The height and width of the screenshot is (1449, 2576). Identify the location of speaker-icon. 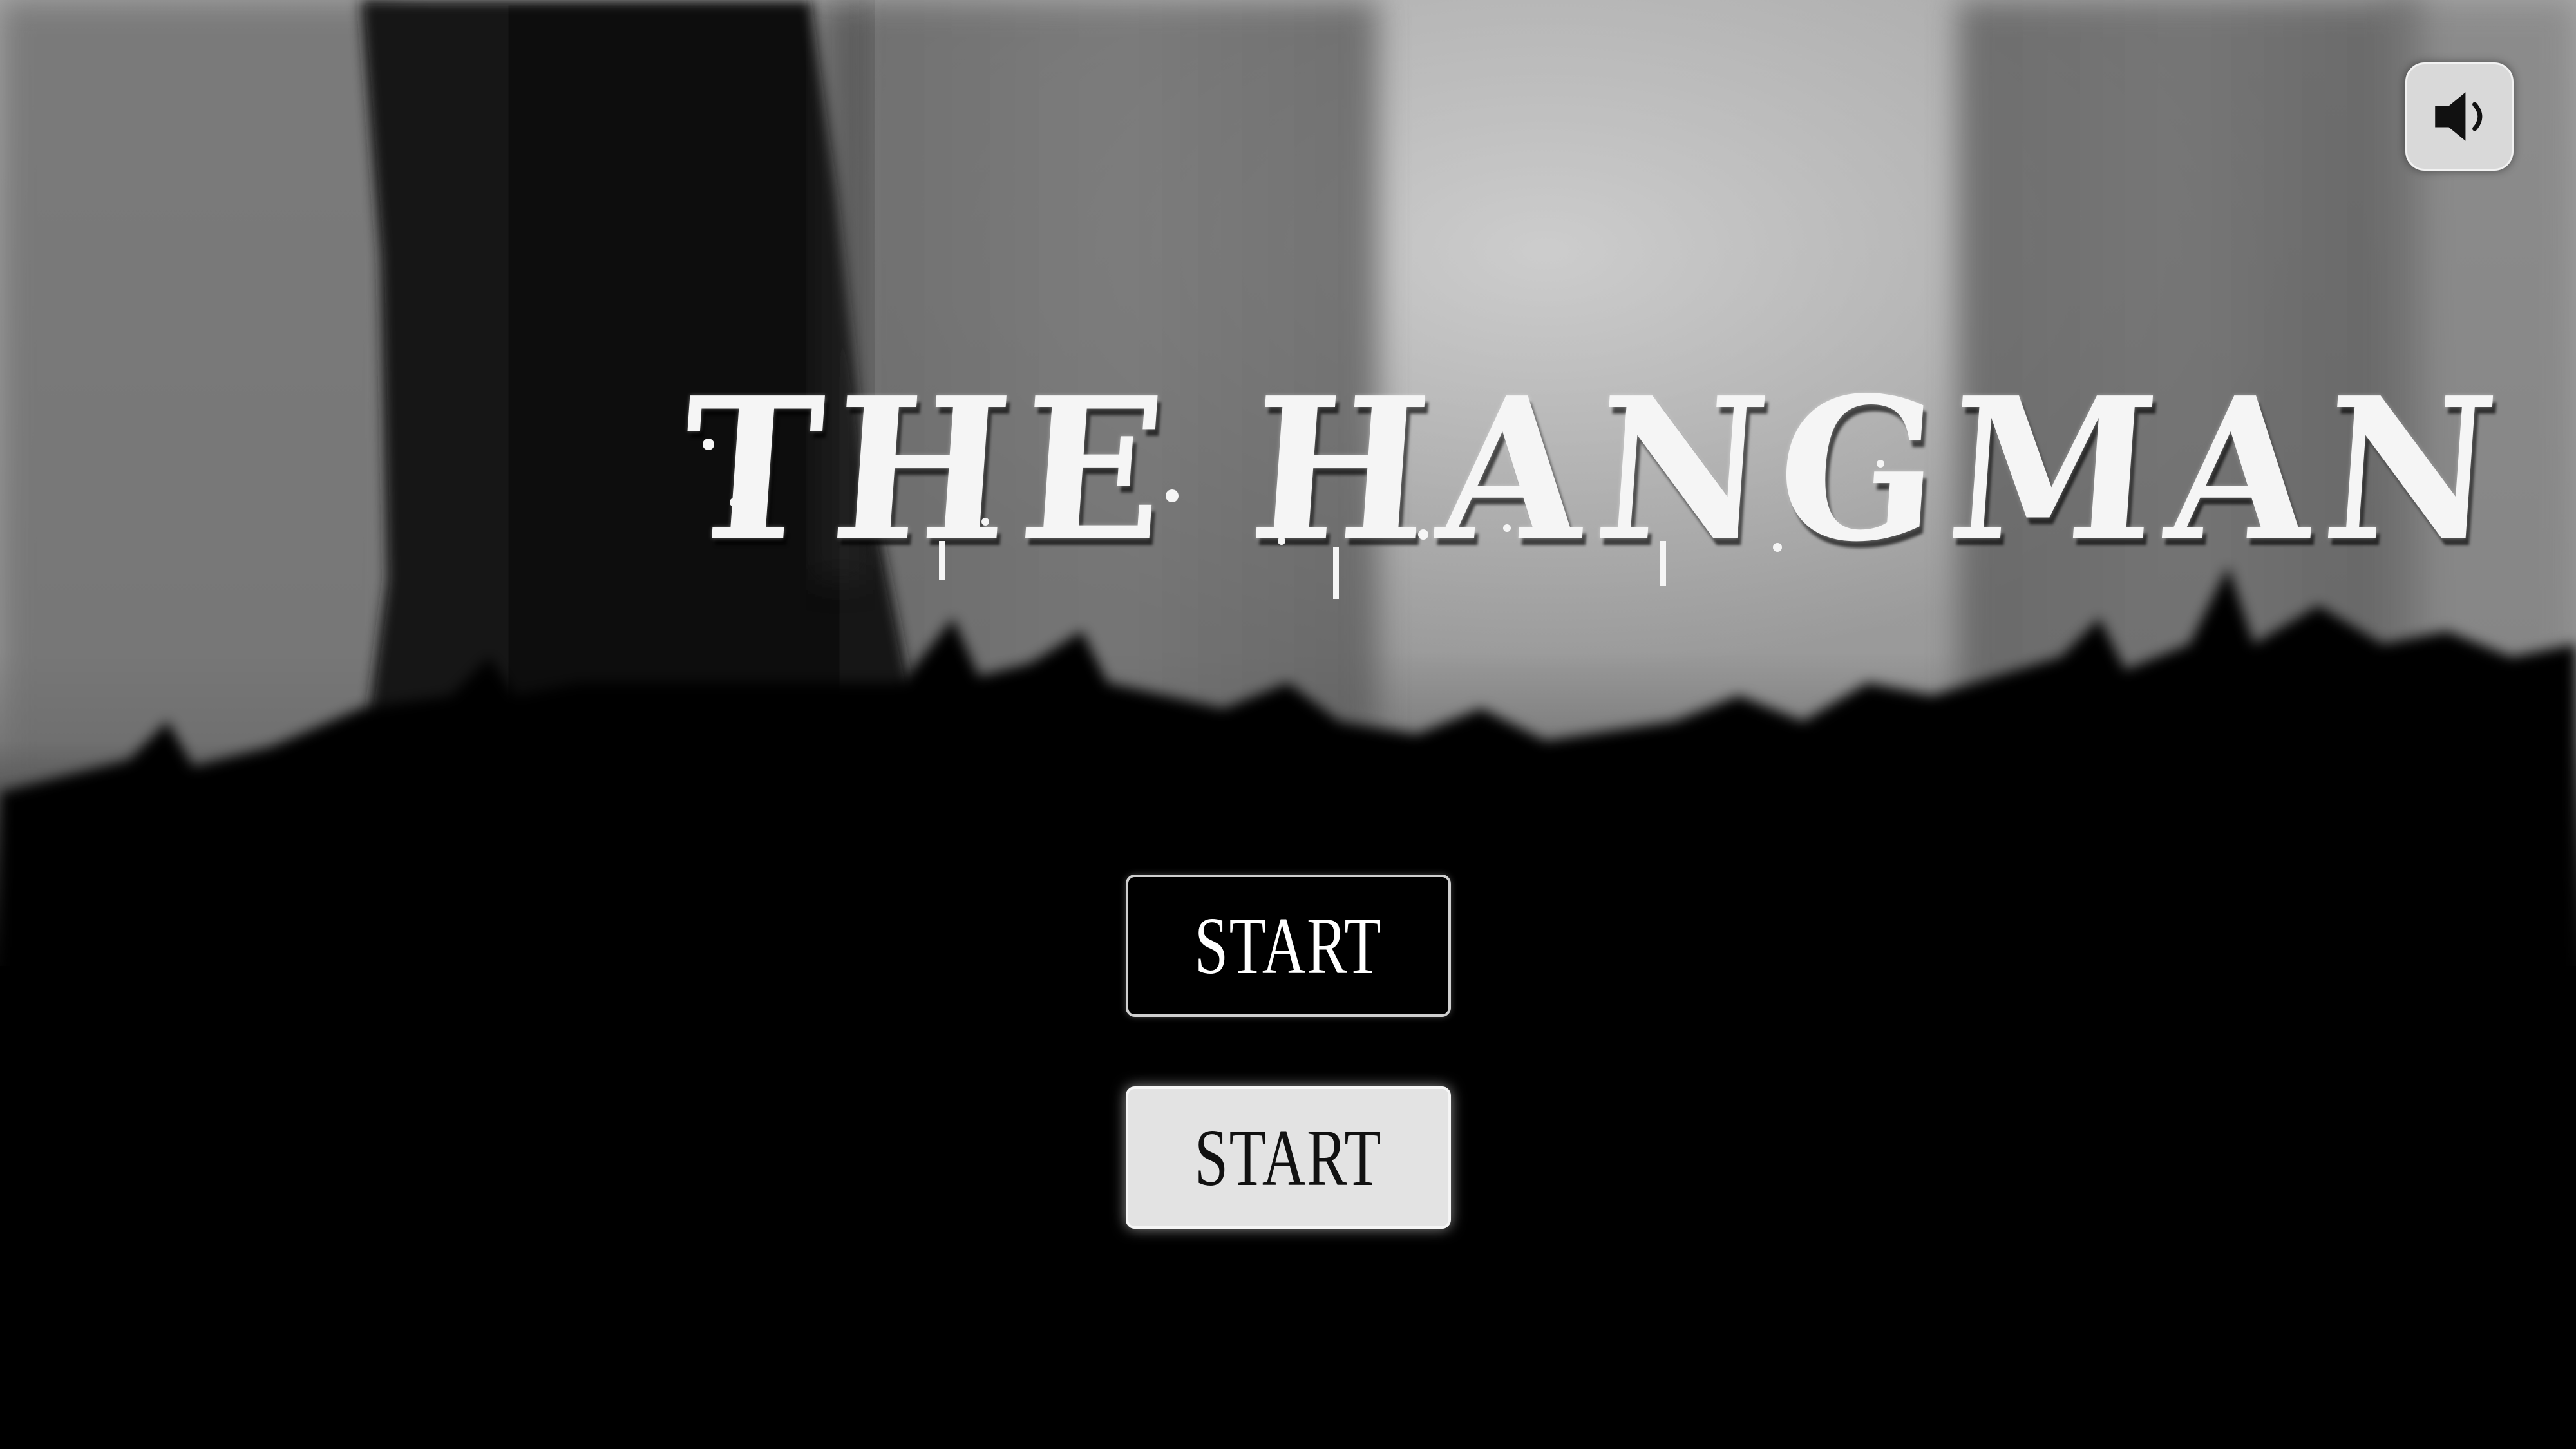
(2459, 116).